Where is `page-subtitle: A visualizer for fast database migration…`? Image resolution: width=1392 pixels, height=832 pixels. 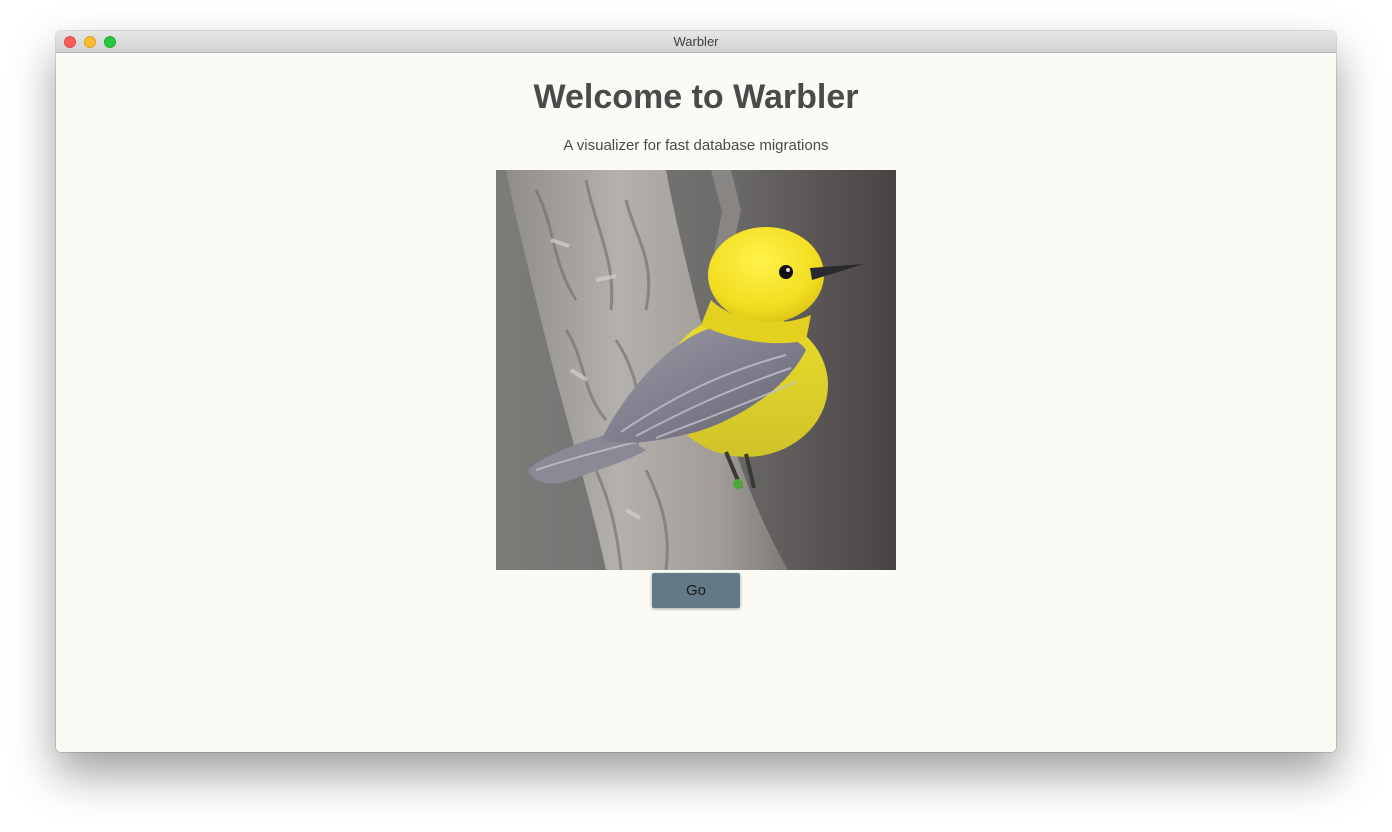
page-subtitle: A visualizer for fast database migration… is located at coordinates (696, 145).